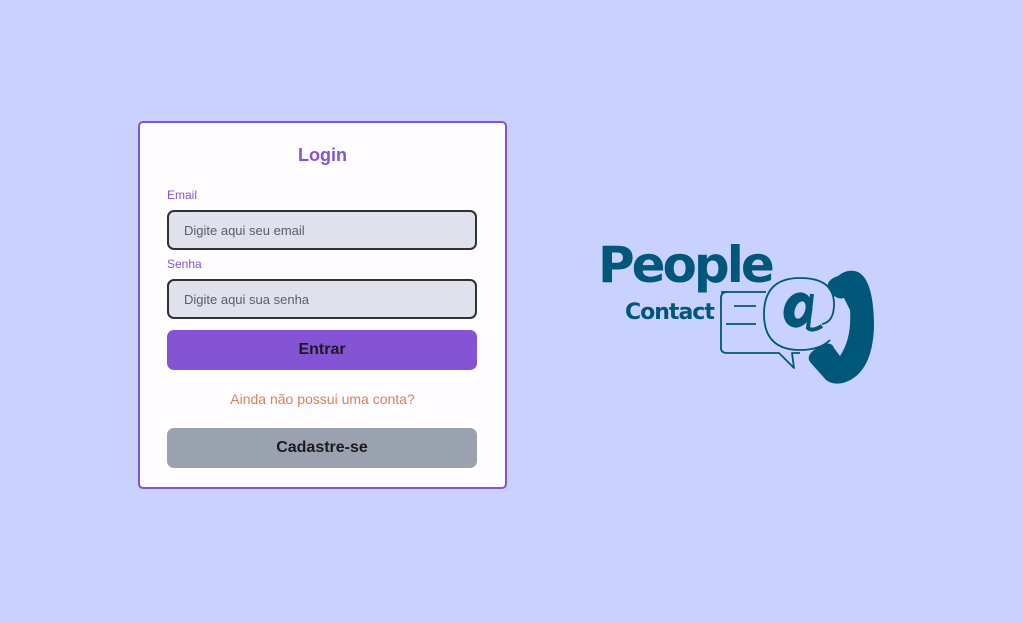 The height and width of the screenshot is (623, 1023). What do you see at coordinates (322, 155) in the screenshot?
I see `login-title: Login` at bounding box center [322, 155].